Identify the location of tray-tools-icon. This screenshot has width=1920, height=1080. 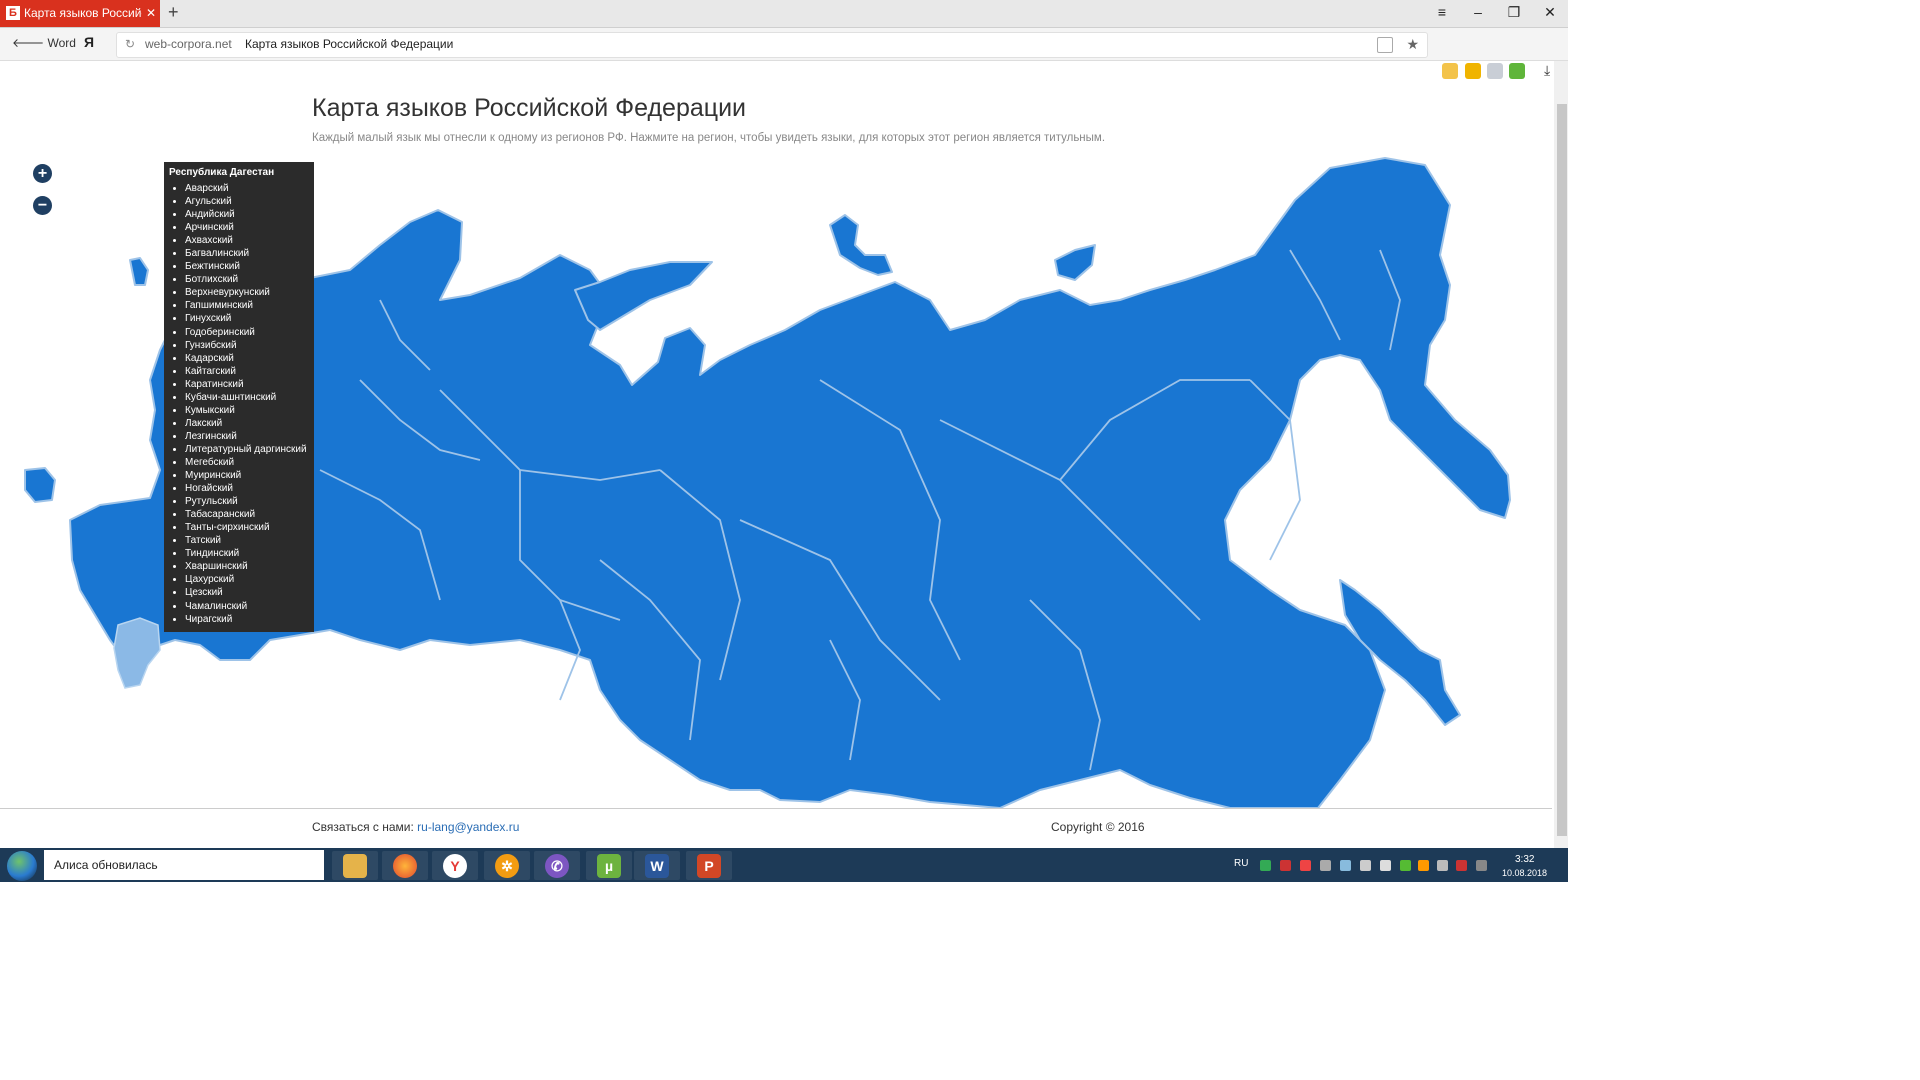
(1325, 865).